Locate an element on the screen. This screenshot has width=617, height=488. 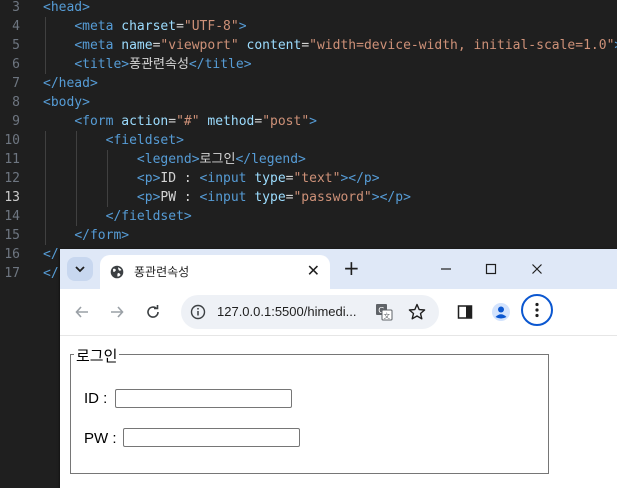
id-input is located at coordinates (203, 398).